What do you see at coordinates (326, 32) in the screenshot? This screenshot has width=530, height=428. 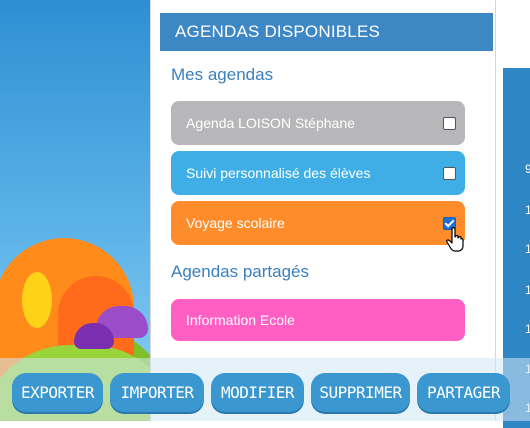 I see `panel-title: AGENDAS DISPONIBLES` at bounding box center [326, 32].